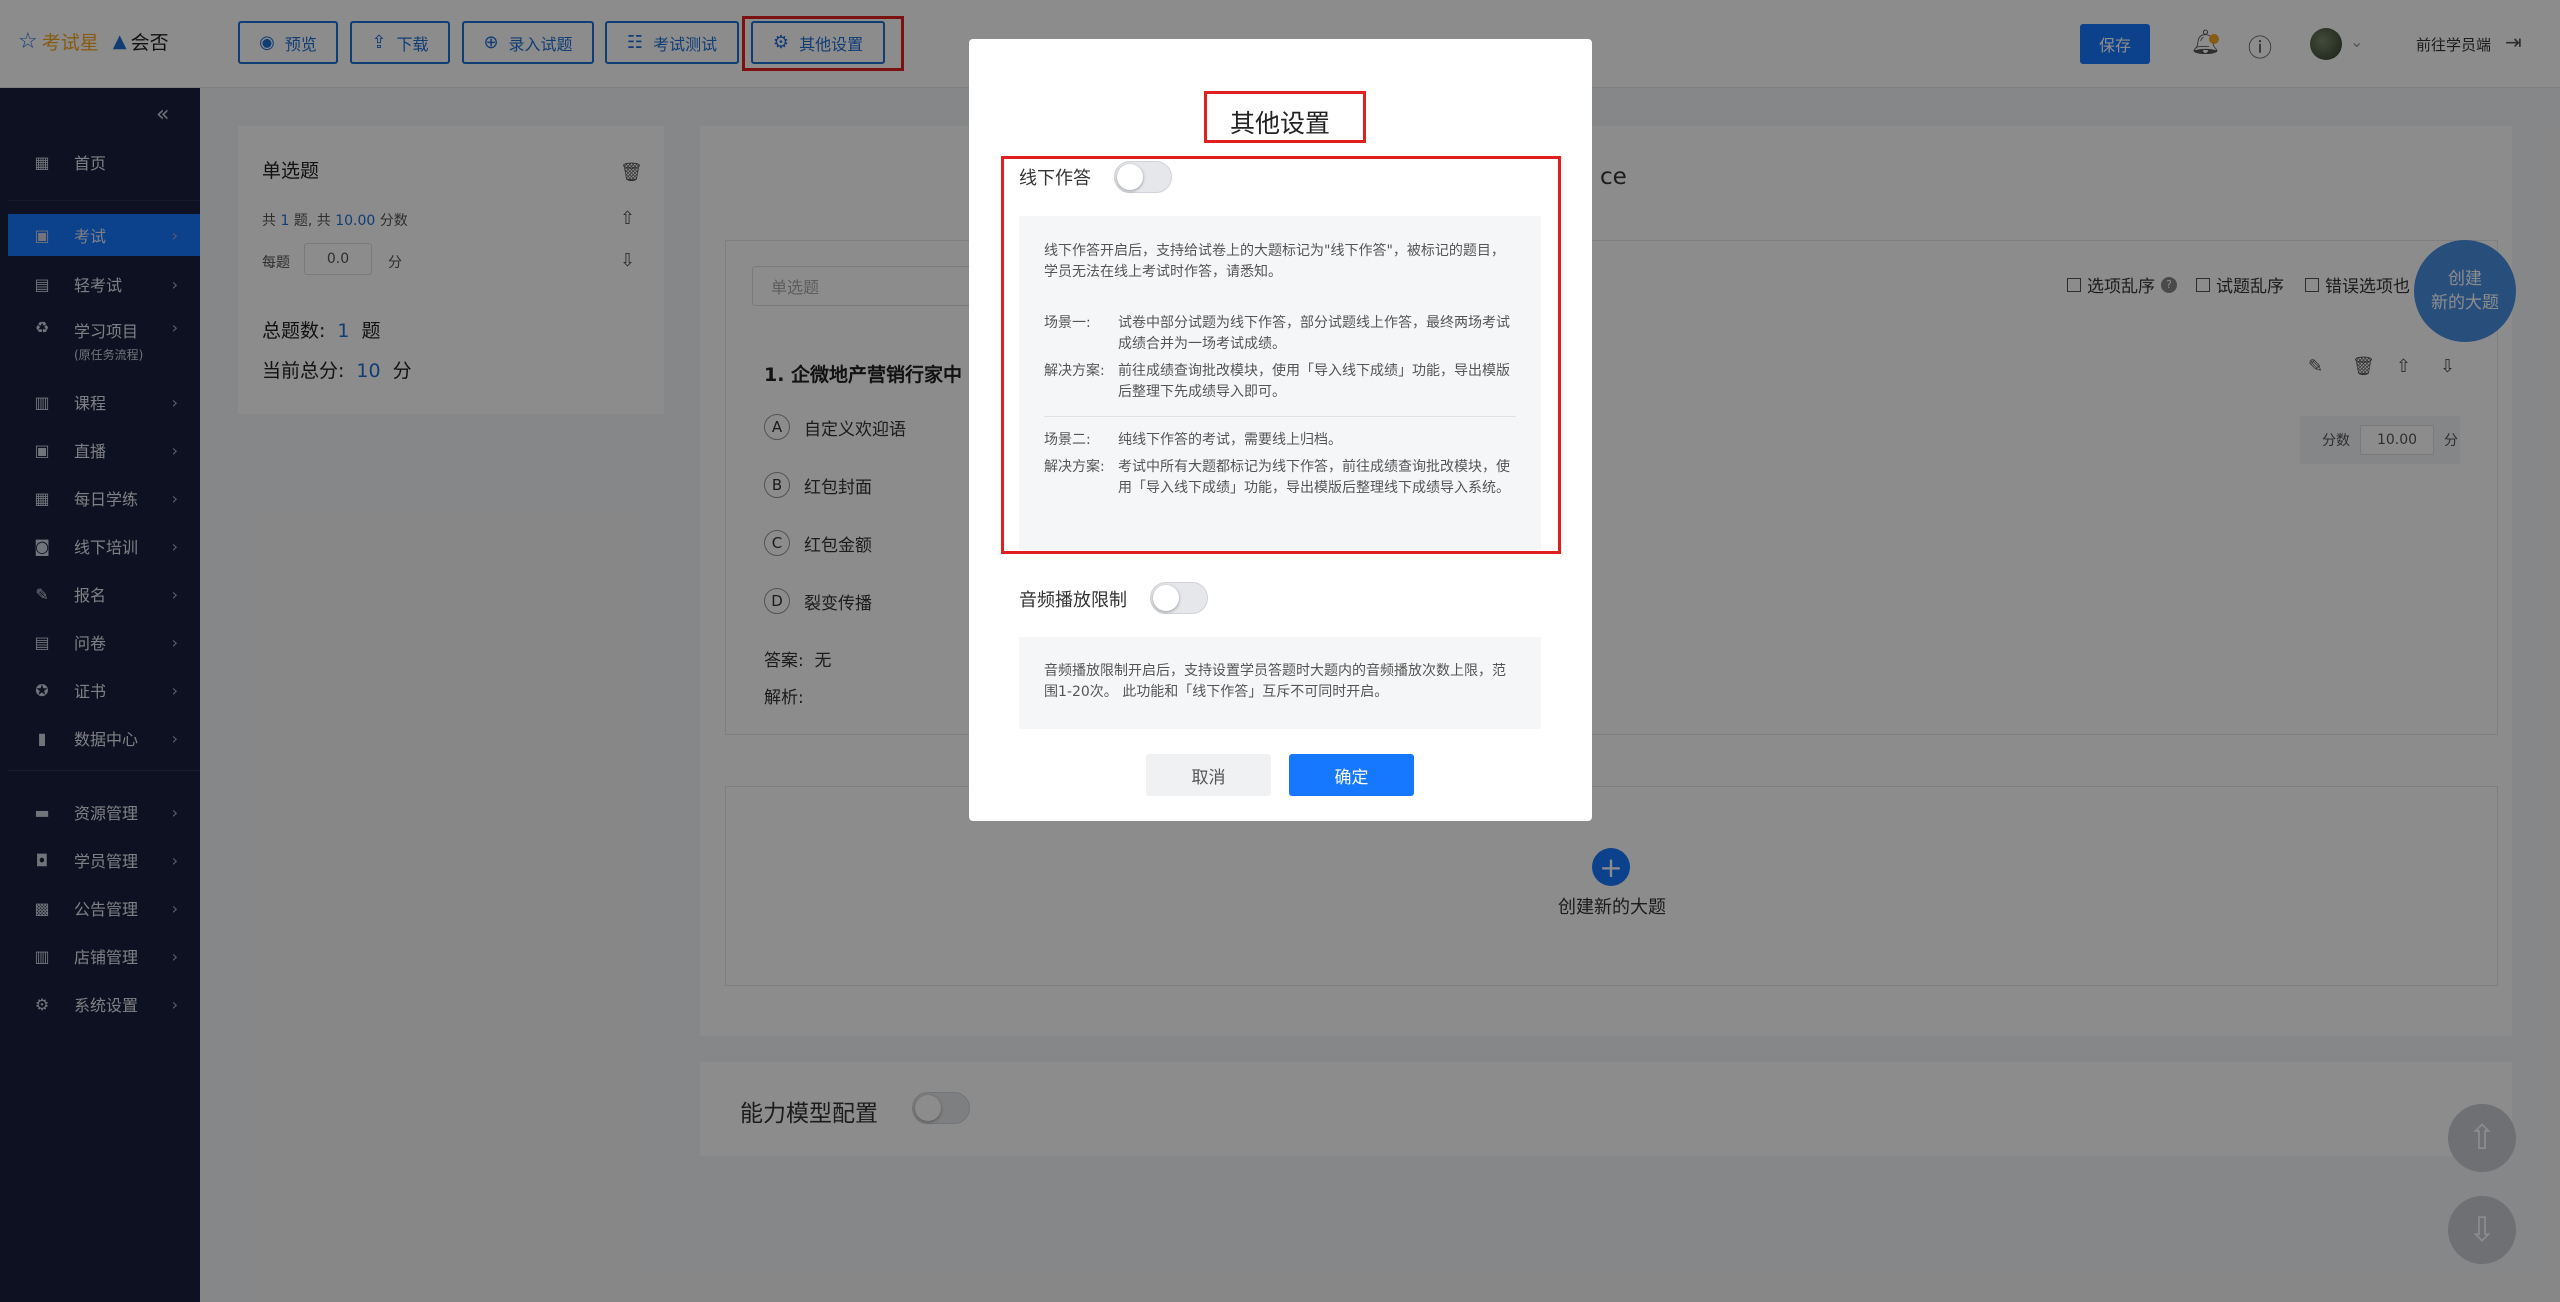 The width and height of the screenshot is (2560, 1302). Describe the element at coordinates (1208, 775) in the screenshot. I see `cancel-button: 取消` at that location.